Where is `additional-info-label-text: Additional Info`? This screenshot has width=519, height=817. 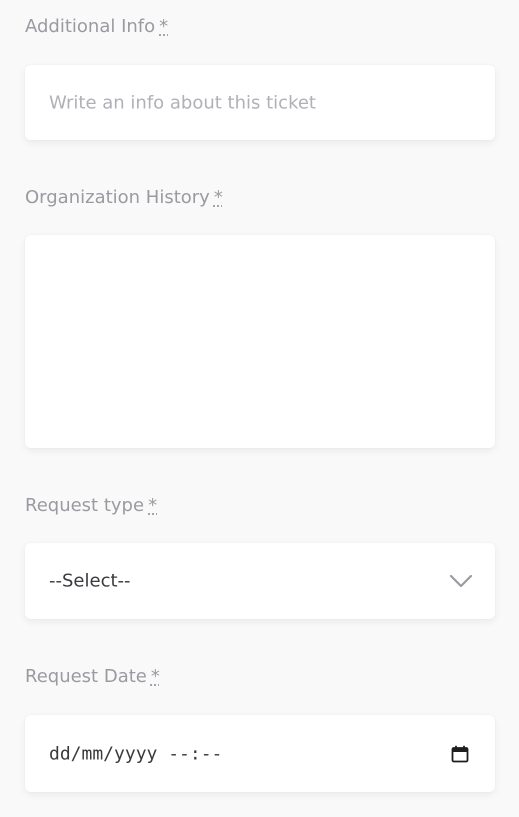 additional-info-label-text: Additional Info is located at coordinates (90, 26).